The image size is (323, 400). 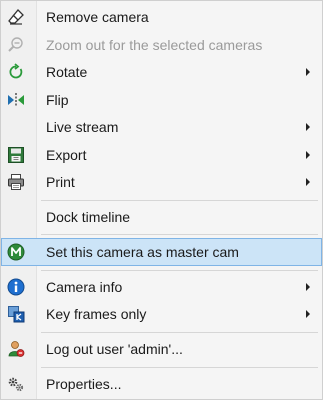 I want to click on menu-item-label: Dock timeline, so click(x=88, y=217).